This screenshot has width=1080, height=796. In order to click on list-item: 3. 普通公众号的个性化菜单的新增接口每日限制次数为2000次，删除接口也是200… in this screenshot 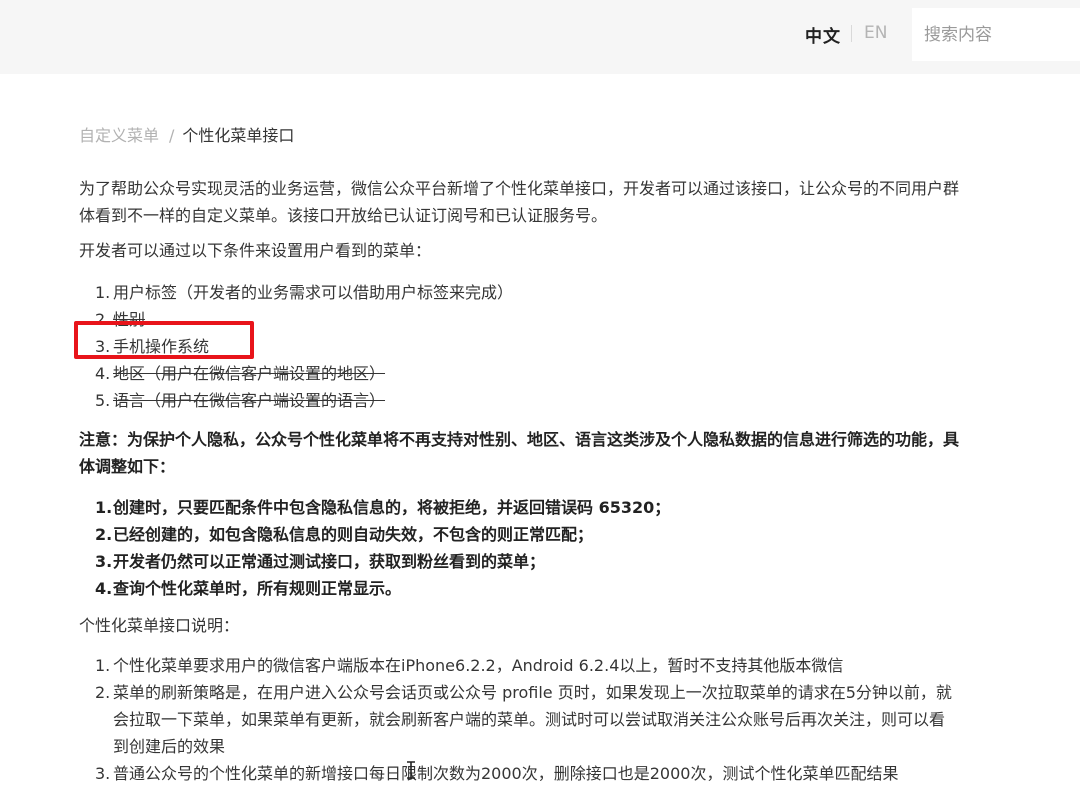, I will do `click(519, 773)`.